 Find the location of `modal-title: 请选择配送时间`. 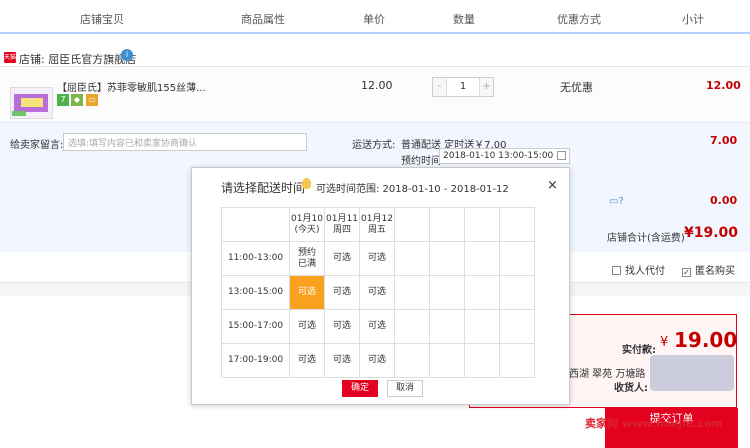

modal-title: 请选择配送时间 is located at coordinates (263, 188).